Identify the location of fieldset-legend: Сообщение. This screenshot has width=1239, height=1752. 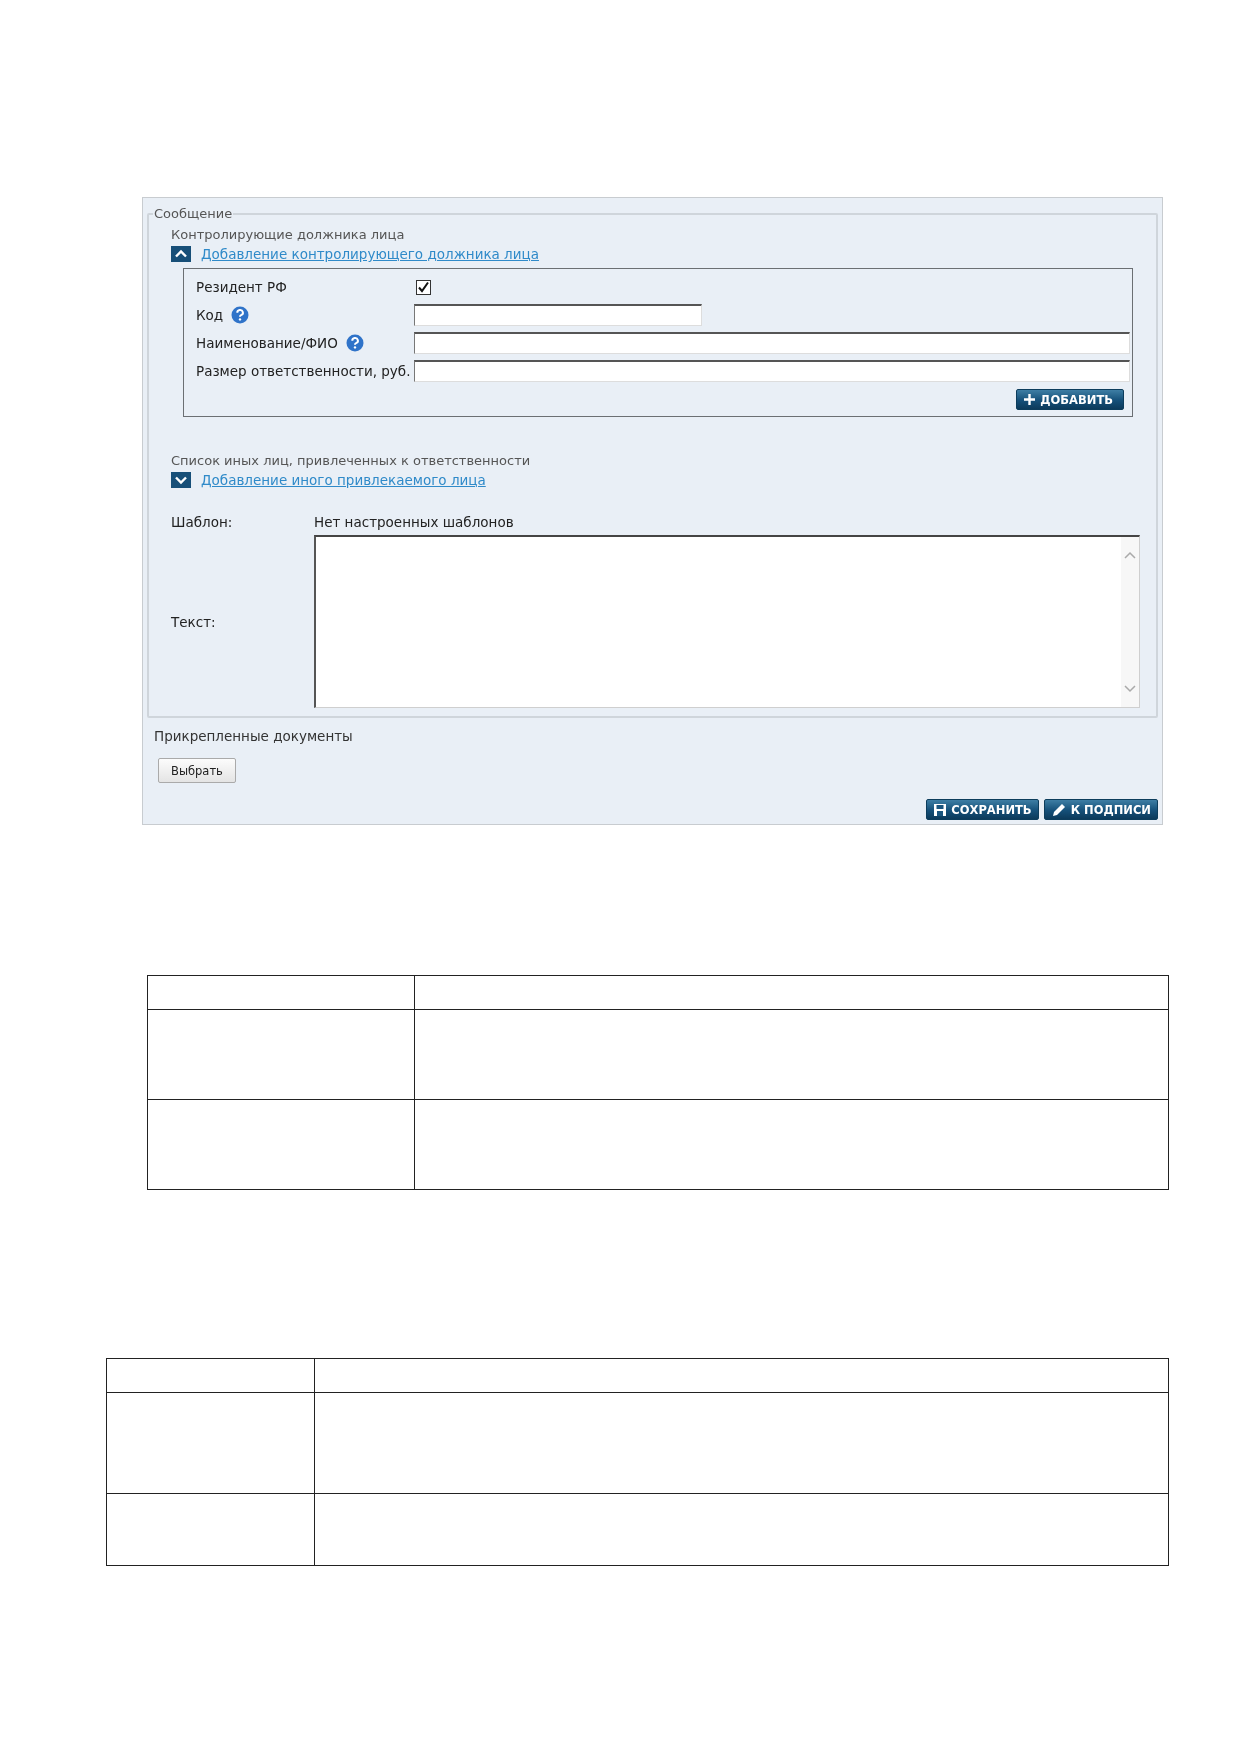
(193, 213).